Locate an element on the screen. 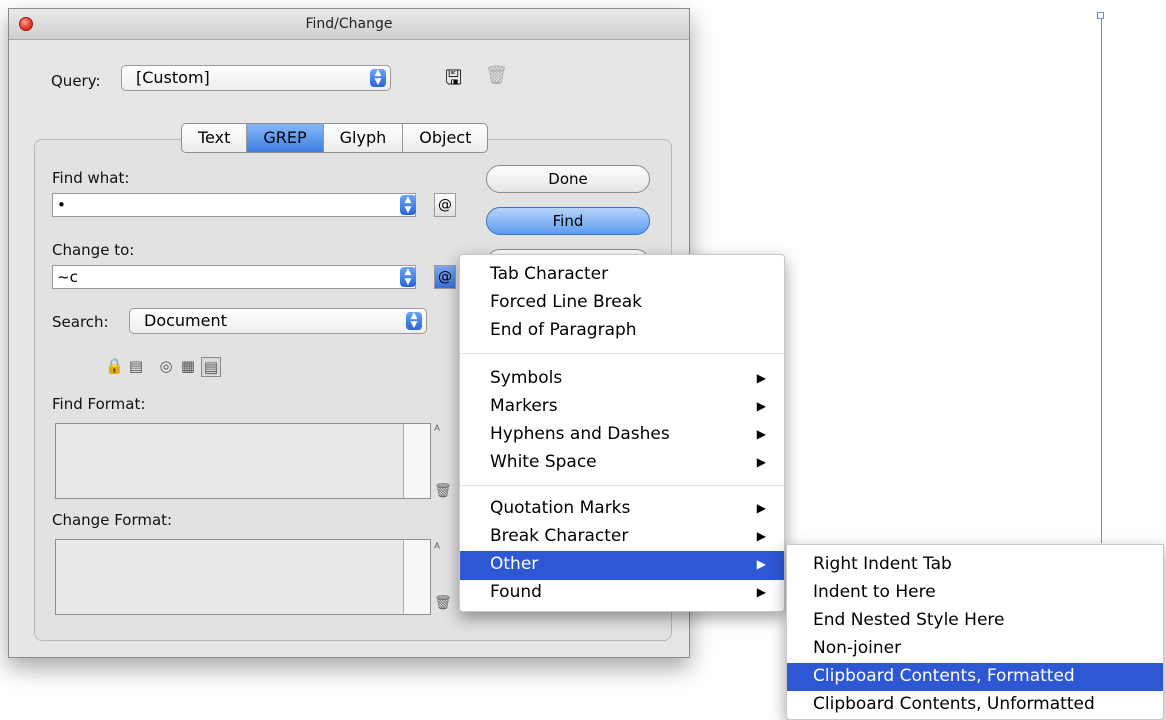 The image size is (1166, 720). menu-item-label: Other is located at coordinates (514, 564).